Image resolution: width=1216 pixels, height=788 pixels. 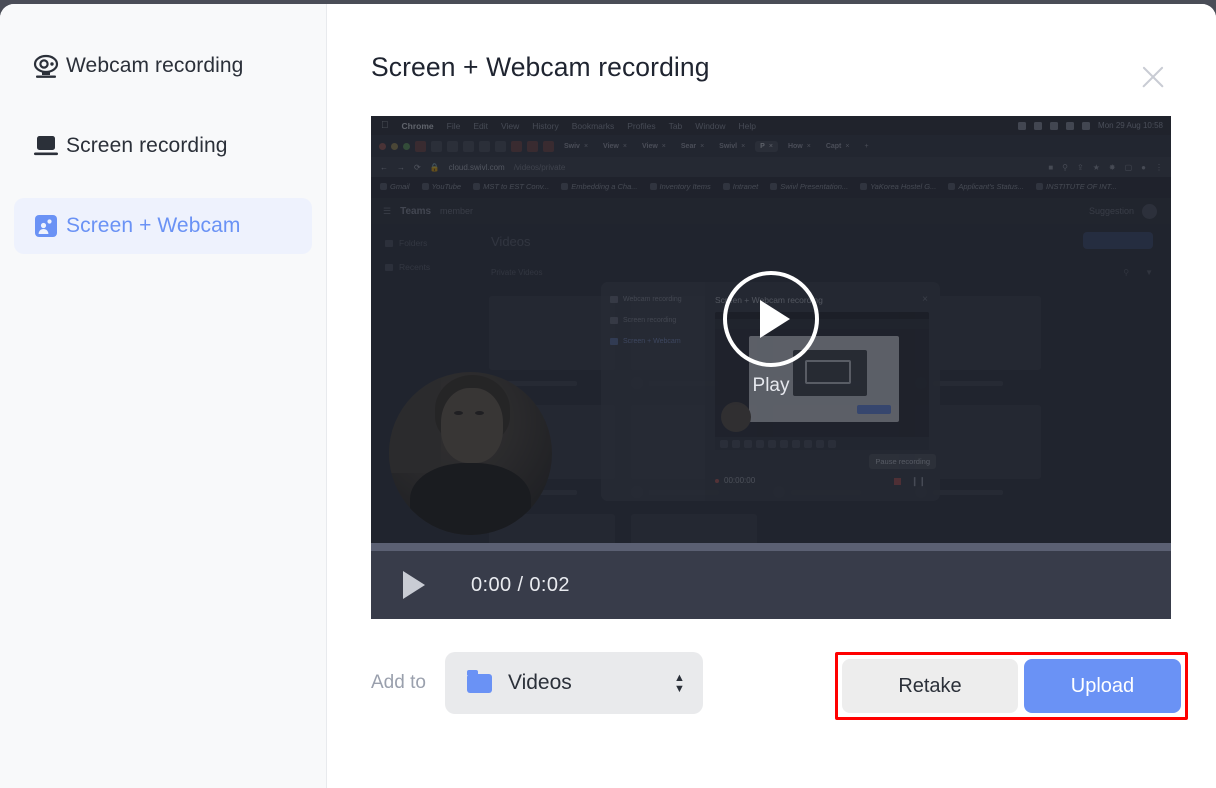 I want to click on sidebar-item-label: Webcam recording, so click(x=155, y=65).